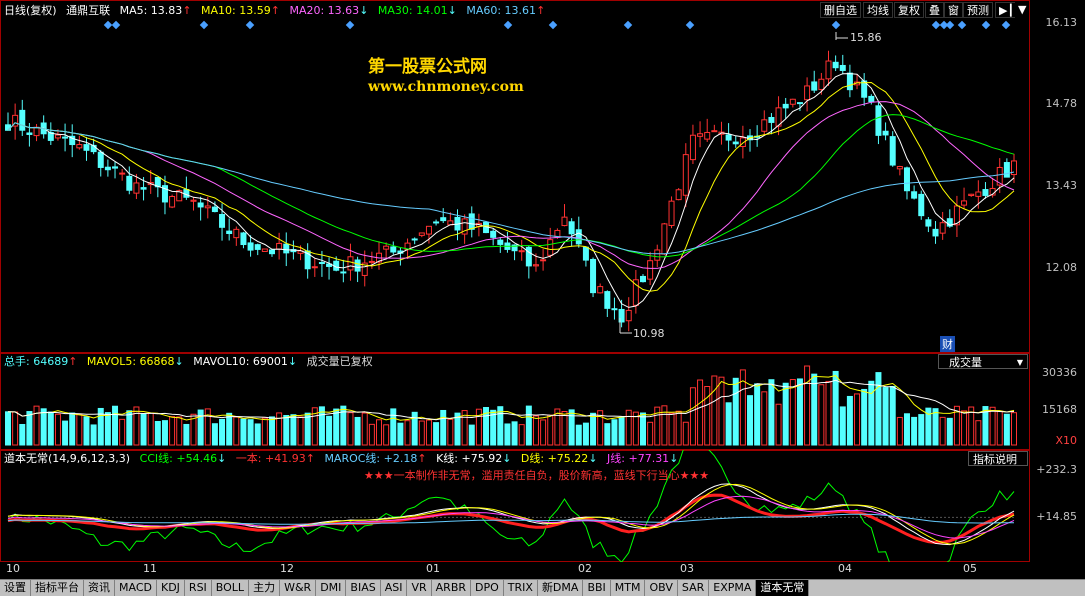 The width and height of the screenshot is (1085, 596). Describe the element at coordinates (561, 588) in the screenshot. I see `tab-16: 新DMA` at that location.